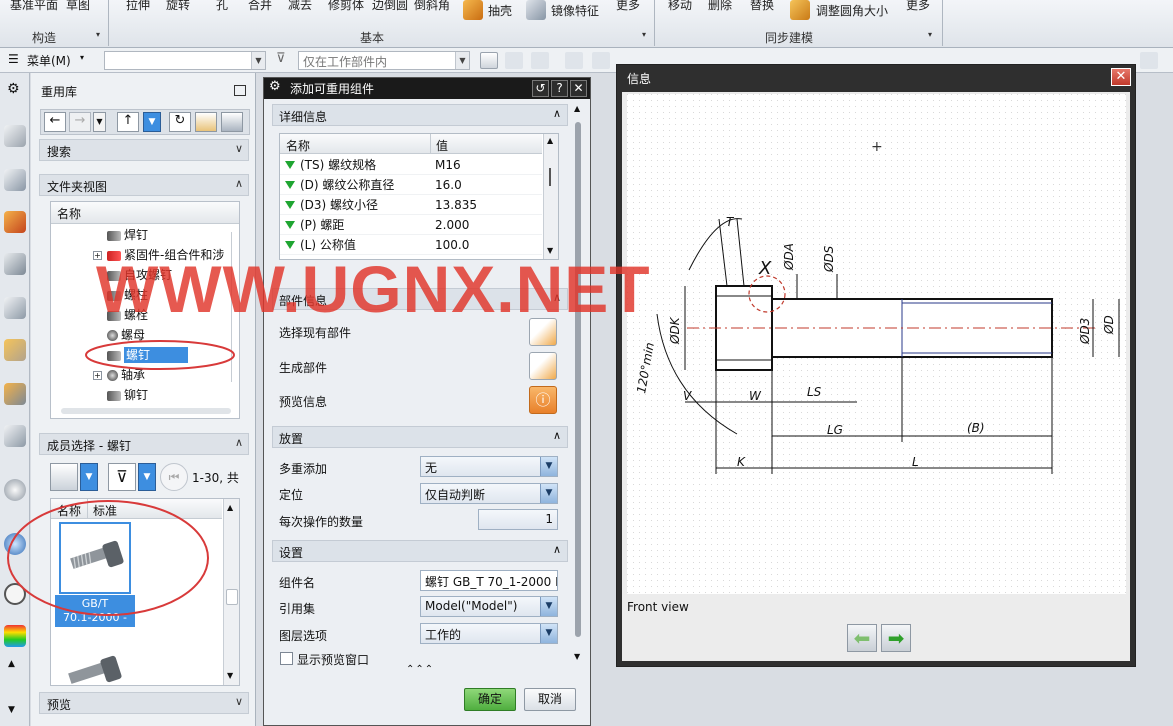 This screenshot has height=726, width=1173. Describe the element at coordinates (300, 6) in the screenshot. I see `subtract-button: 减去` at that location.